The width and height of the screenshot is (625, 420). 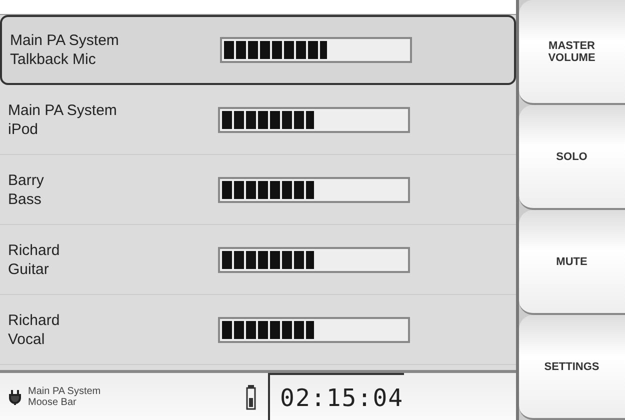 What do you see at coordinates (34, 259) in the screenshot?
I see `channel-name: Richard Guitar` at bounding box center [34, 259].